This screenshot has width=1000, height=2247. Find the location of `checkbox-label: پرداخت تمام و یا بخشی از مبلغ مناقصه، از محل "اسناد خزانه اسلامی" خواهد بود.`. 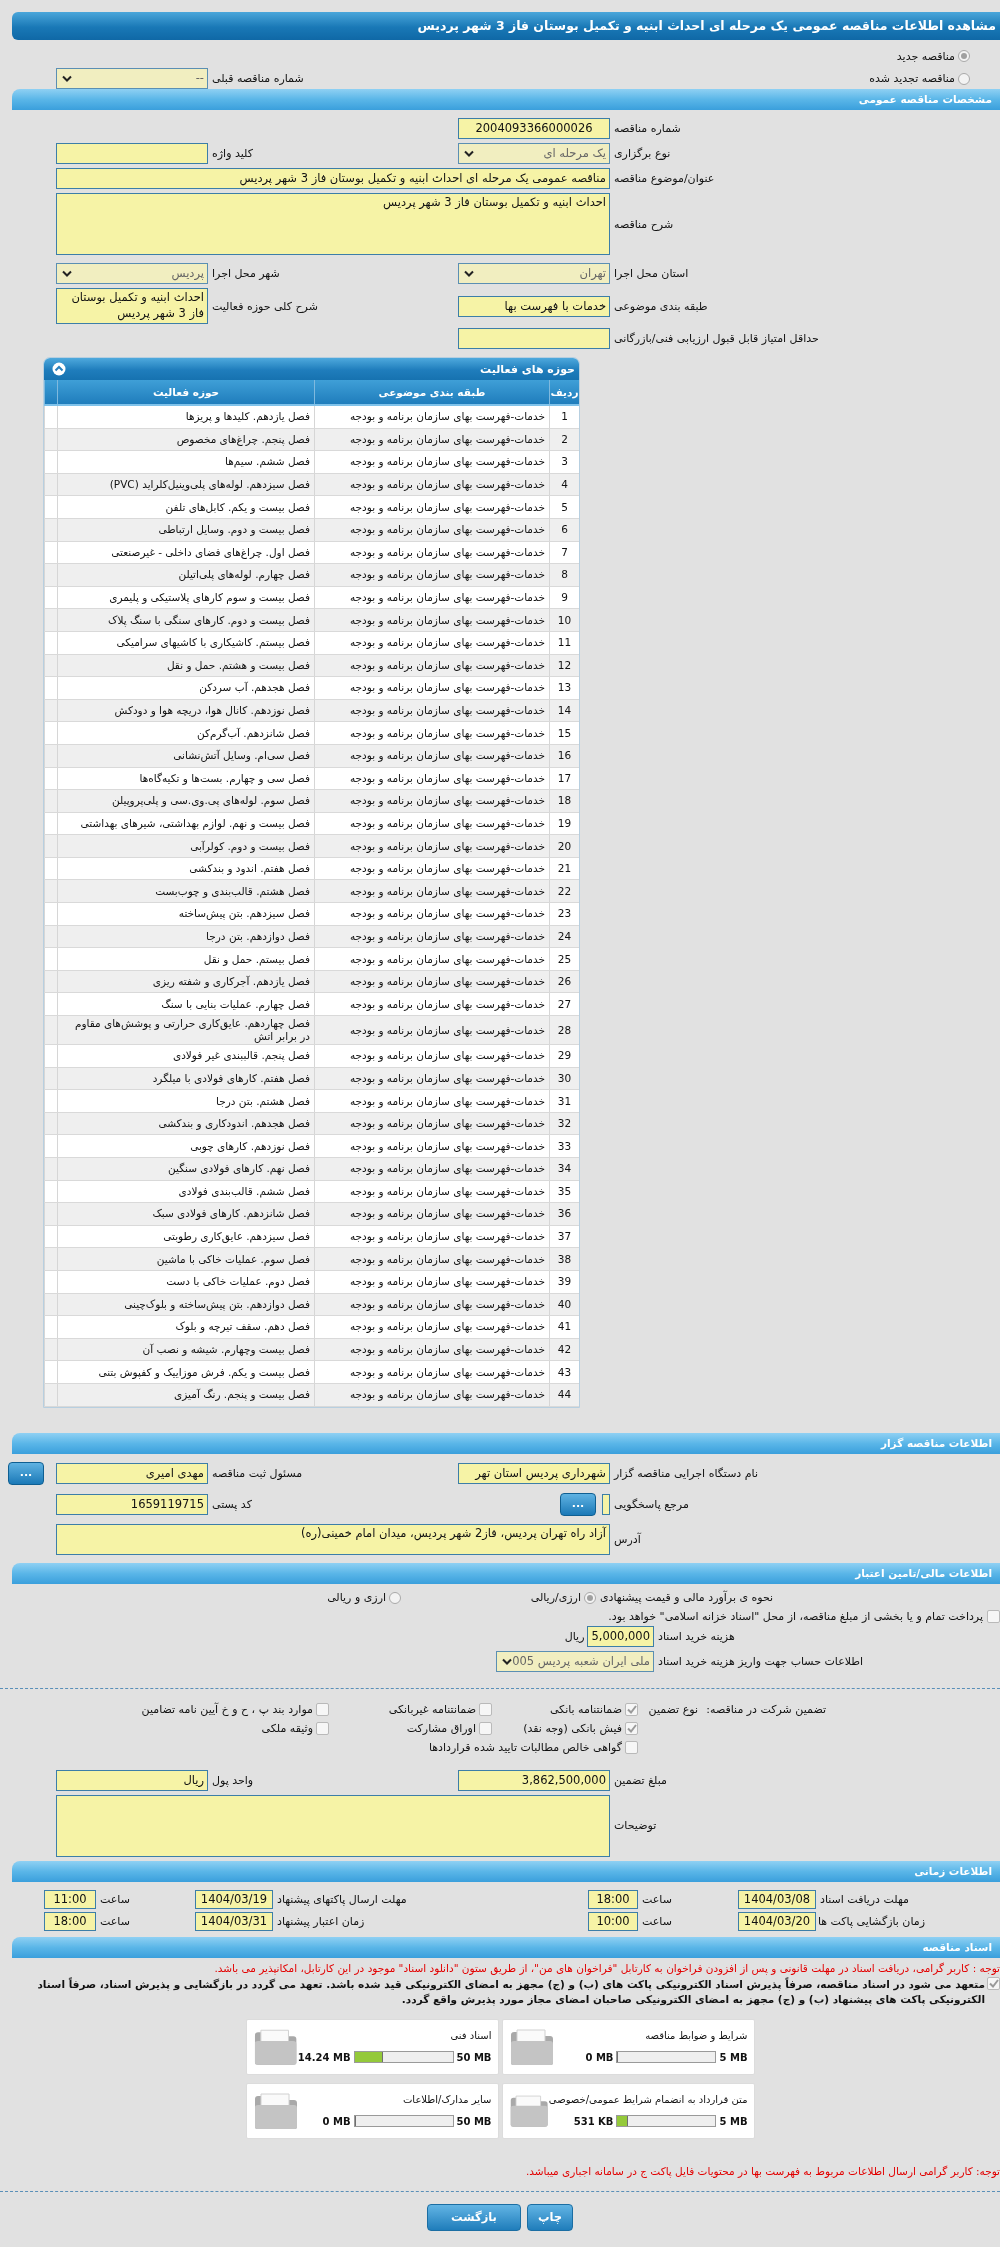

checkbox-label: پرداخت تمام و یا بخشی از مبلغ مناقصه، از محل "اسناد خزانه اسلامی" خواهد بود. is located at coordinates (795, 1617).